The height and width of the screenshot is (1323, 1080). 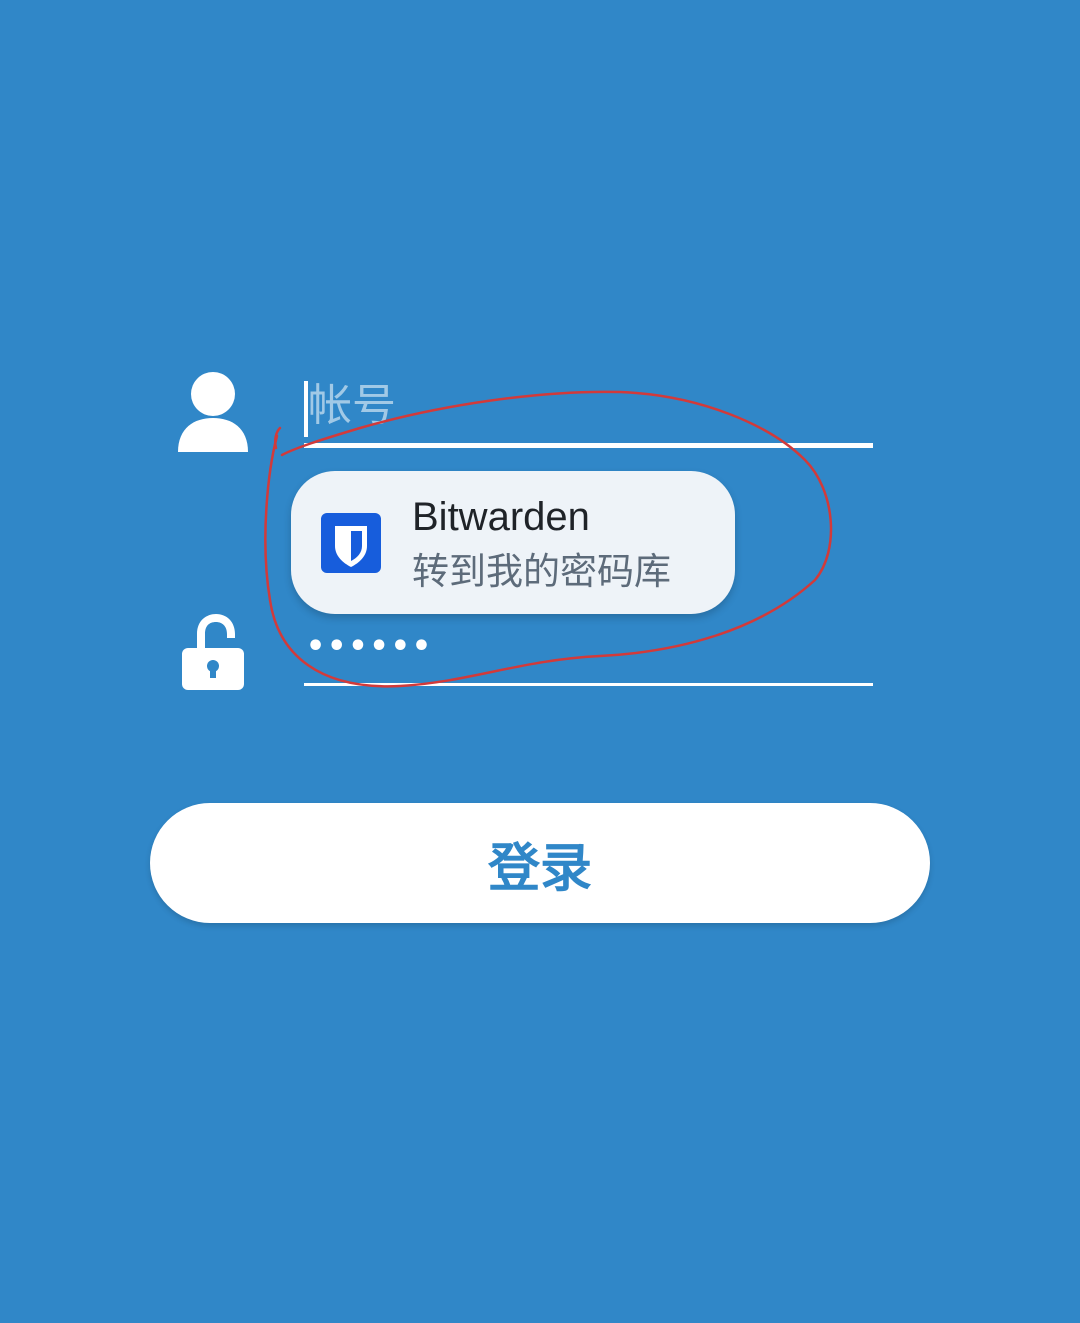 What do you see at coordinates (540, 863) in the screenshot?
I see `login-button: 登录` at bounding box center [540, 863].